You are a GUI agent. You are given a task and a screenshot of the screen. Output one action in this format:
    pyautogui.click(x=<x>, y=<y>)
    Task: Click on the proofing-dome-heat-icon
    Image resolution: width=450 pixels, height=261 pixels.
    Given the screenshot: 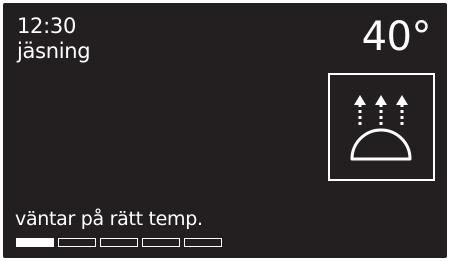 What is the action you would take?
    pyautogui.click(x=381, y=128)
    